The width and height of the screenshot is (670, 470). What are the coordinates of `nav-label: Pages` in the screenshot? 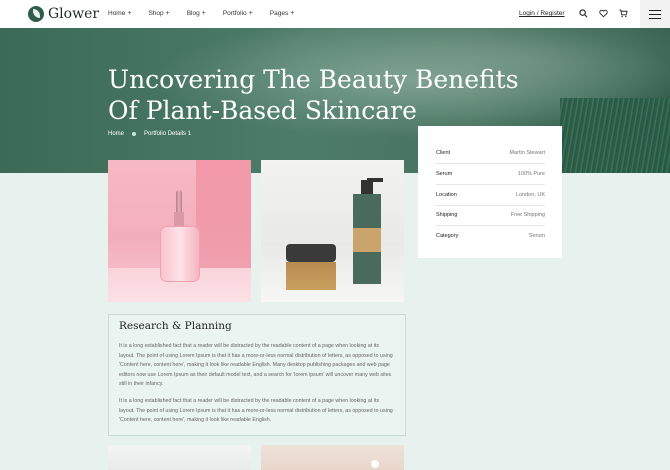 It's located at (279, 13).